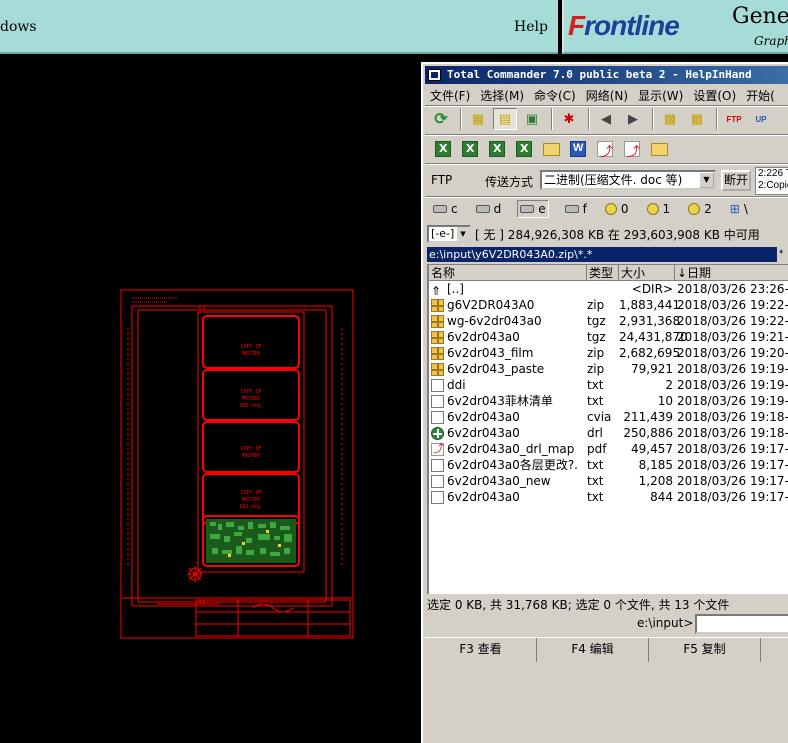 Image resolution: width=788 pixels, height=743 pixels. What do you see at coordinates (617, 209) in the screenshot?
I see `drive-0-button: 0` at bounding box center [617, 209].